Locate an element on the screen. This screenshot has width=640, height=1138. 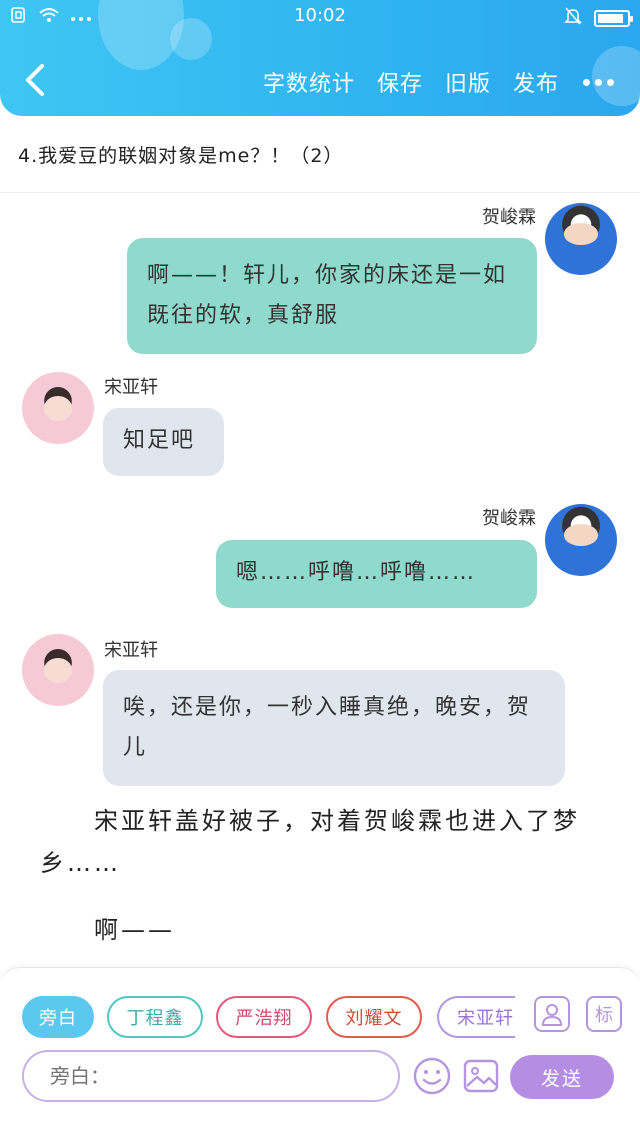
message-bubble: 知足吧 is located at coordinates (163, 442).